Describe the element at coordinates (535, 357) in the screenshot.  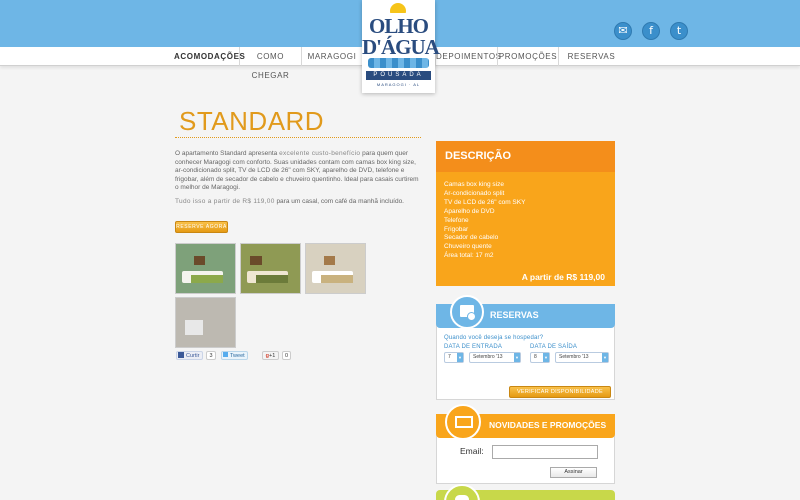
I see `checkout-day-value: 8` at that location.